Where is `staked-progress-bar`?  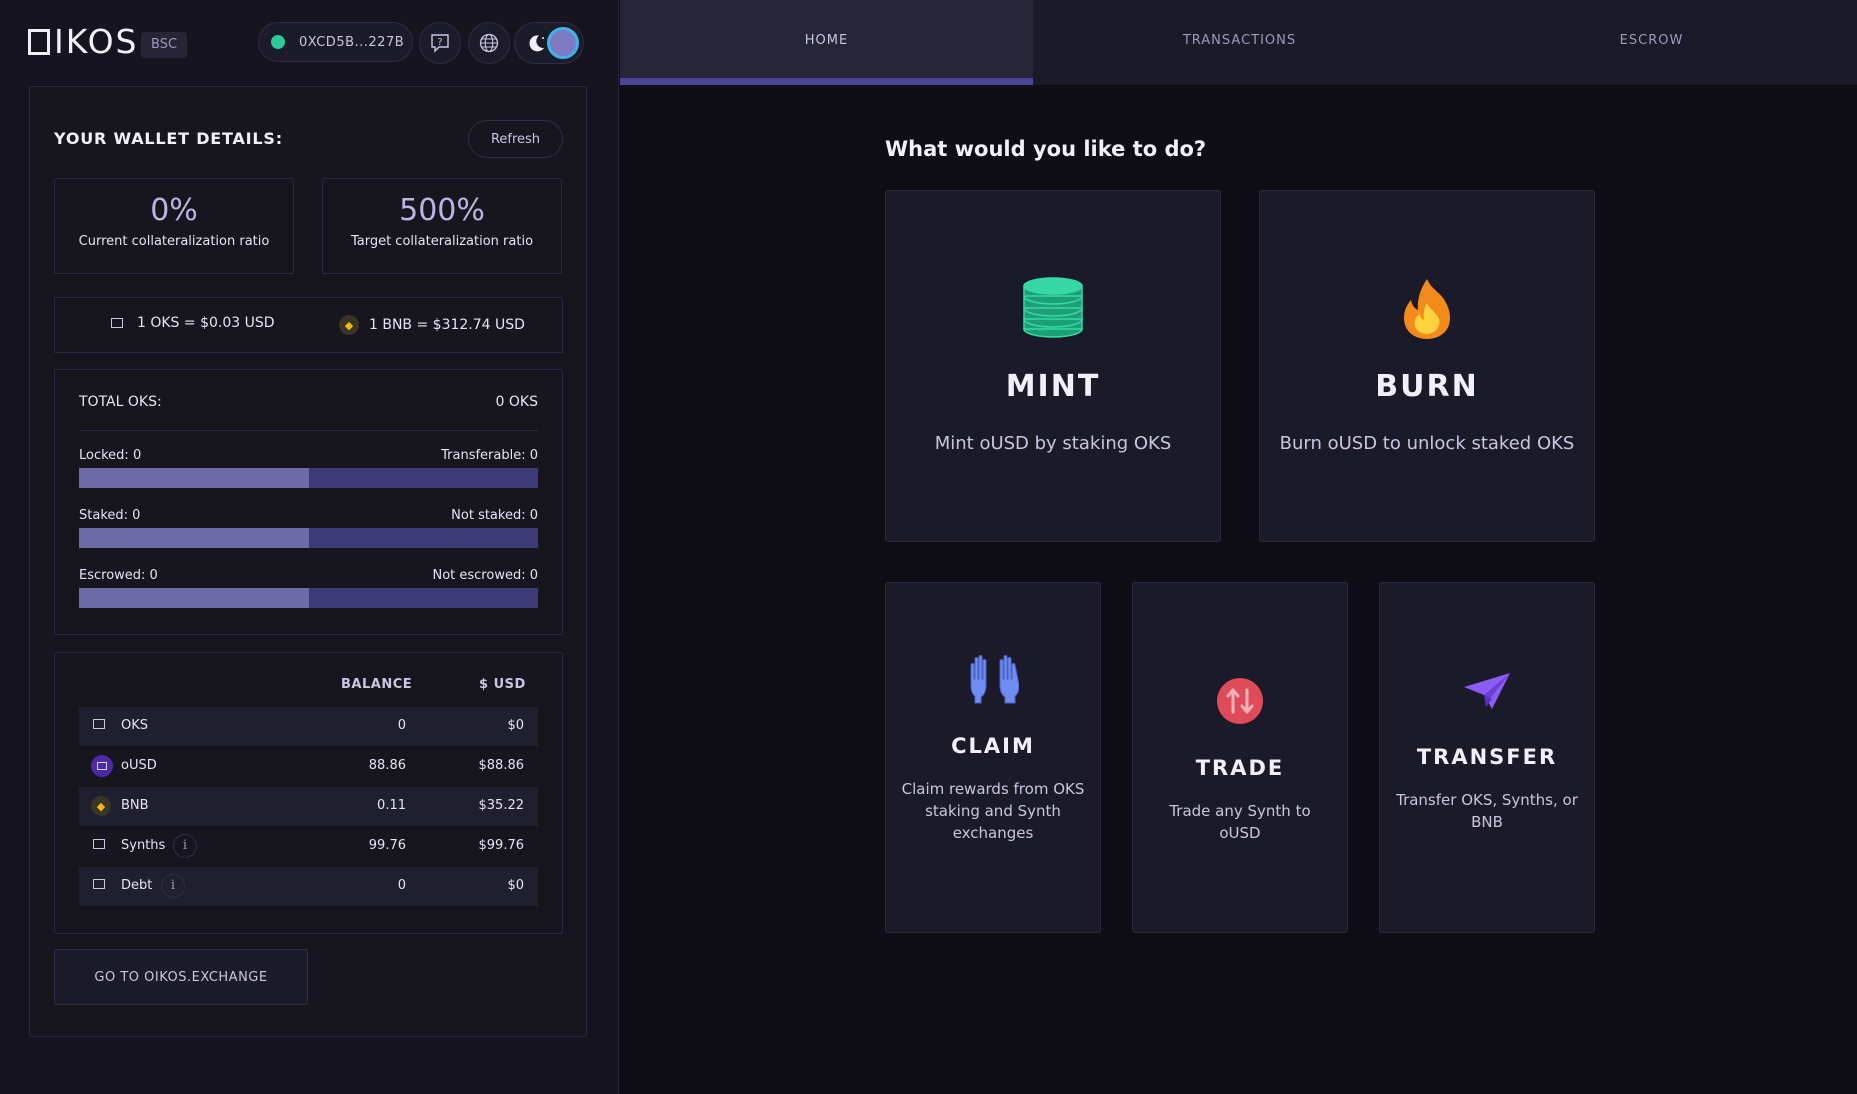
staked-progress-bar is located at coordinates (308, 538).